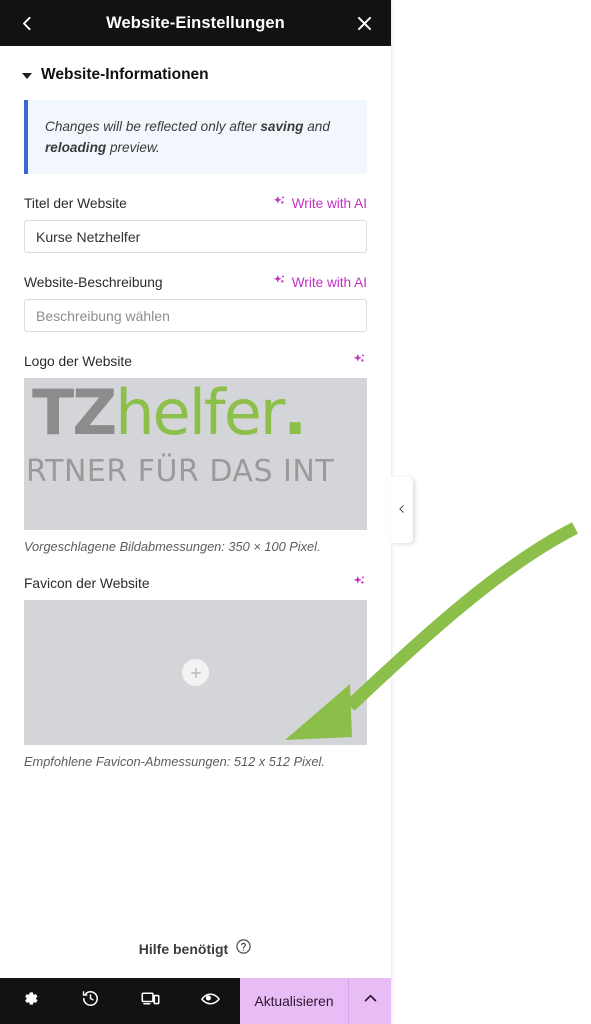 This screenshot has height=1024, width=591. I want to click on notice-bold-reloading: reloading, so click(76, 148).